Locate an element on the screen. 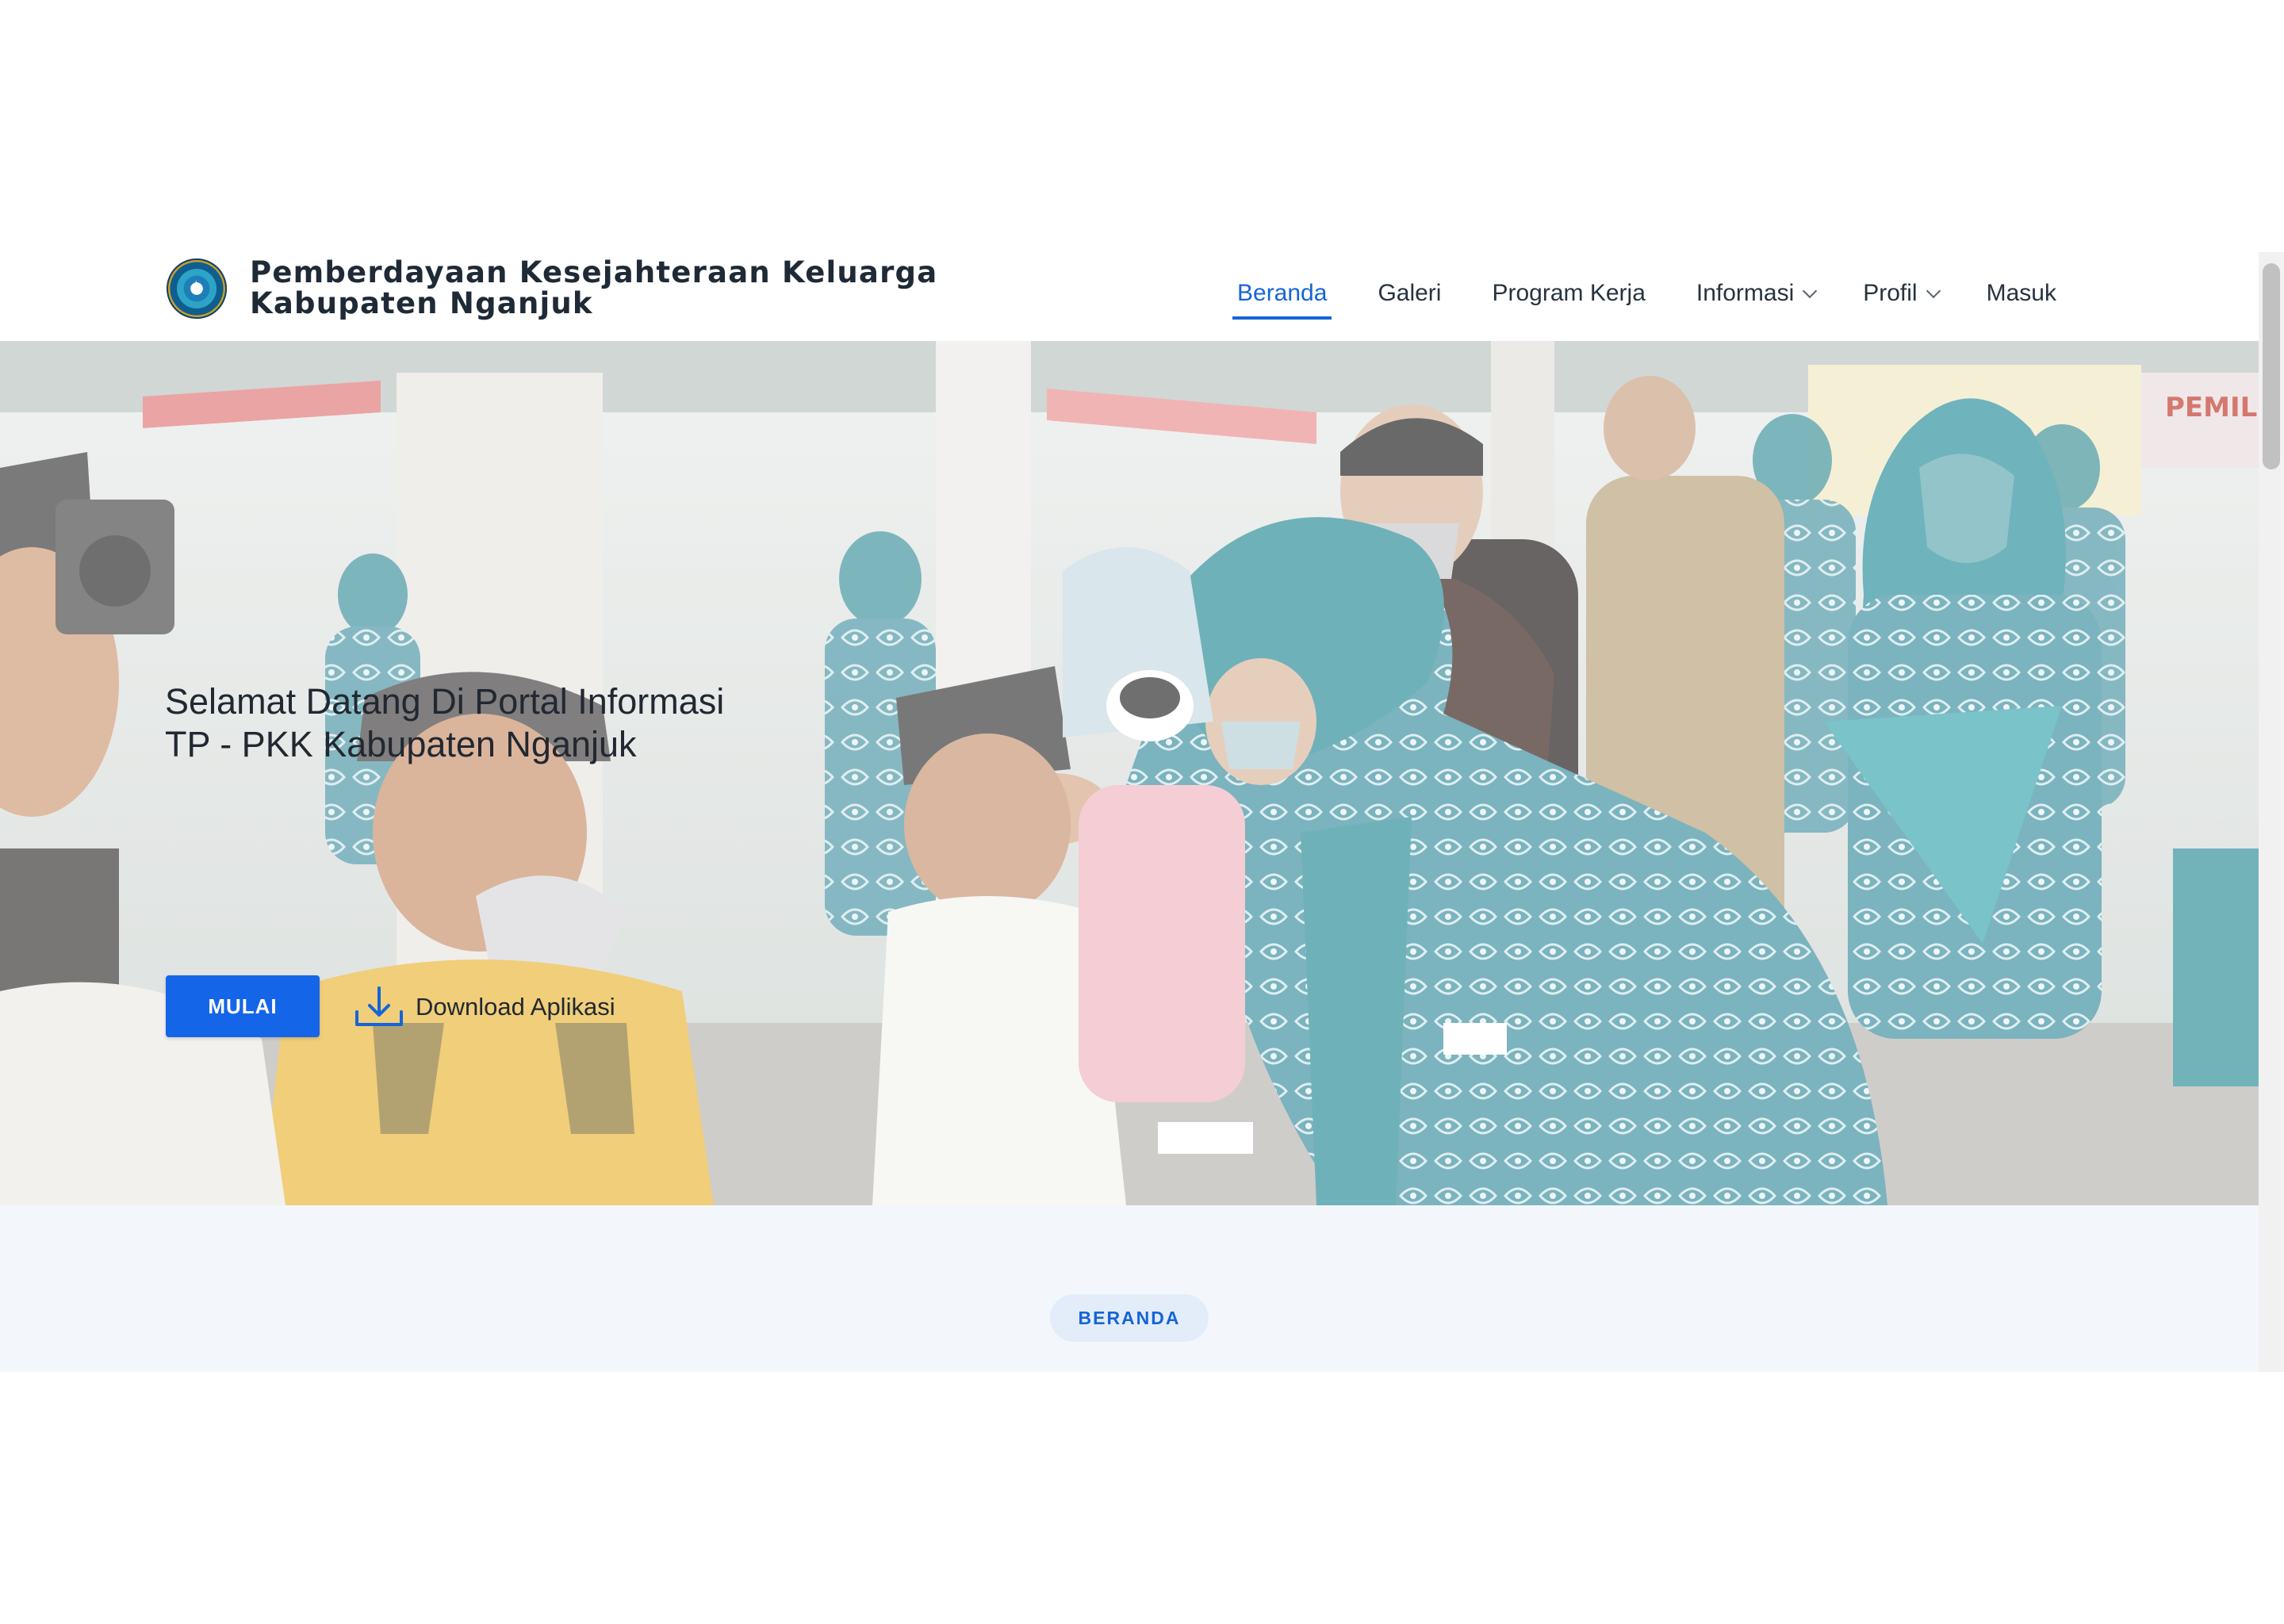  start-button: MULAI is located at coordinates (243, 1006).